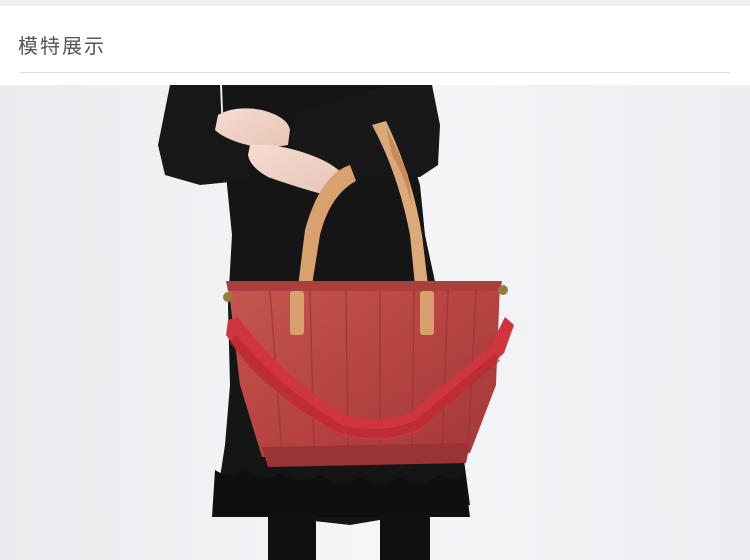 This screenshot has height=560, width=750. What do you see at coordinates (375, 45) in the screenshot?
I see `section-header: 模特展示` at bounding box center [375, 45].